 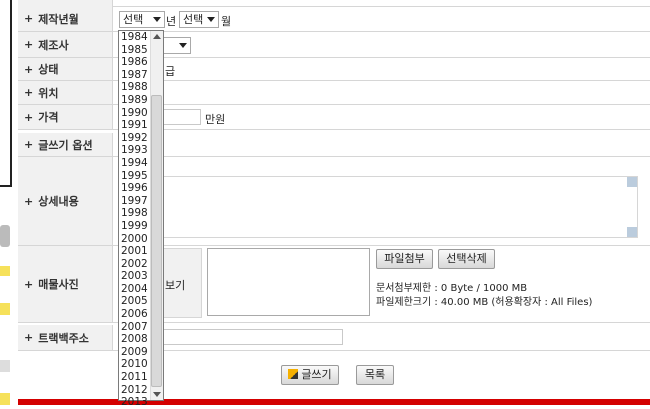 I want to click on left-deco-gear, so click(x=5, y=236).